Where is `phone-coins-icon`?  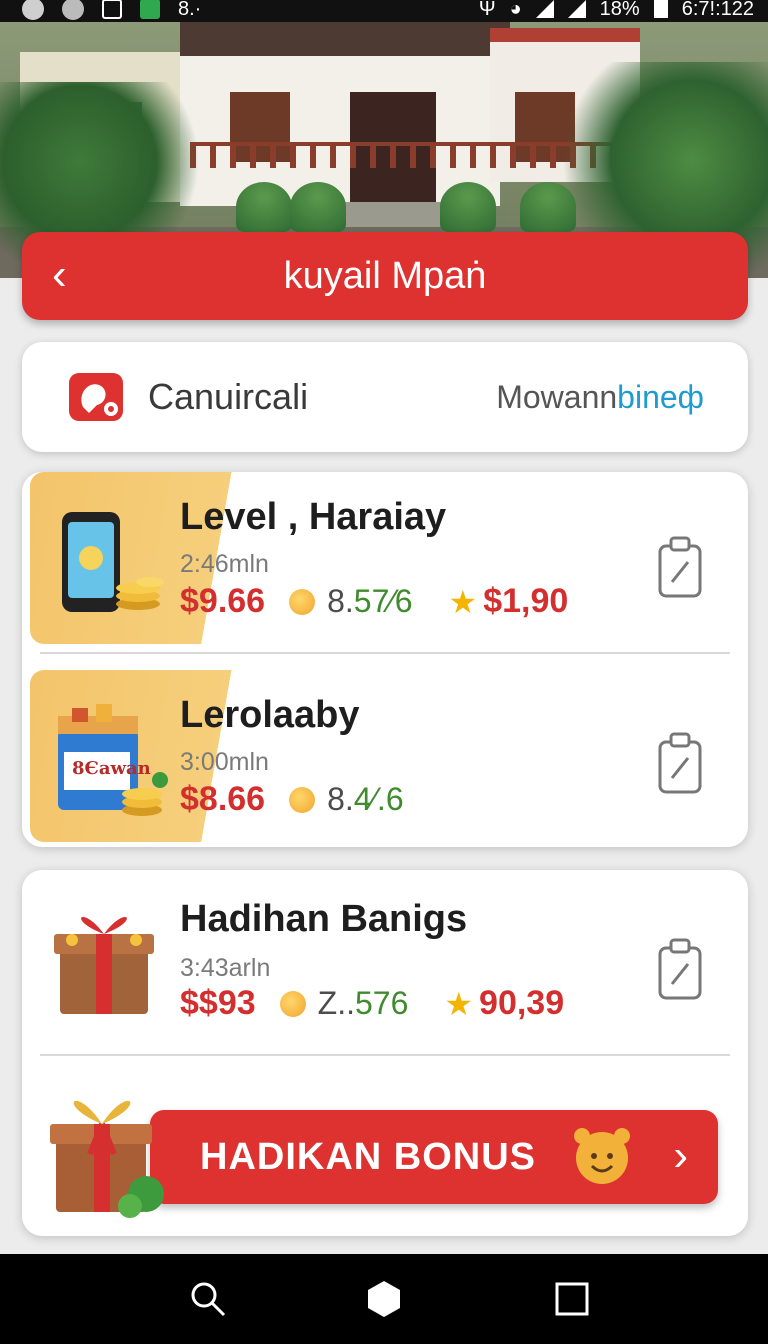 phone-coins-icon is located at coordinates (113, 562).